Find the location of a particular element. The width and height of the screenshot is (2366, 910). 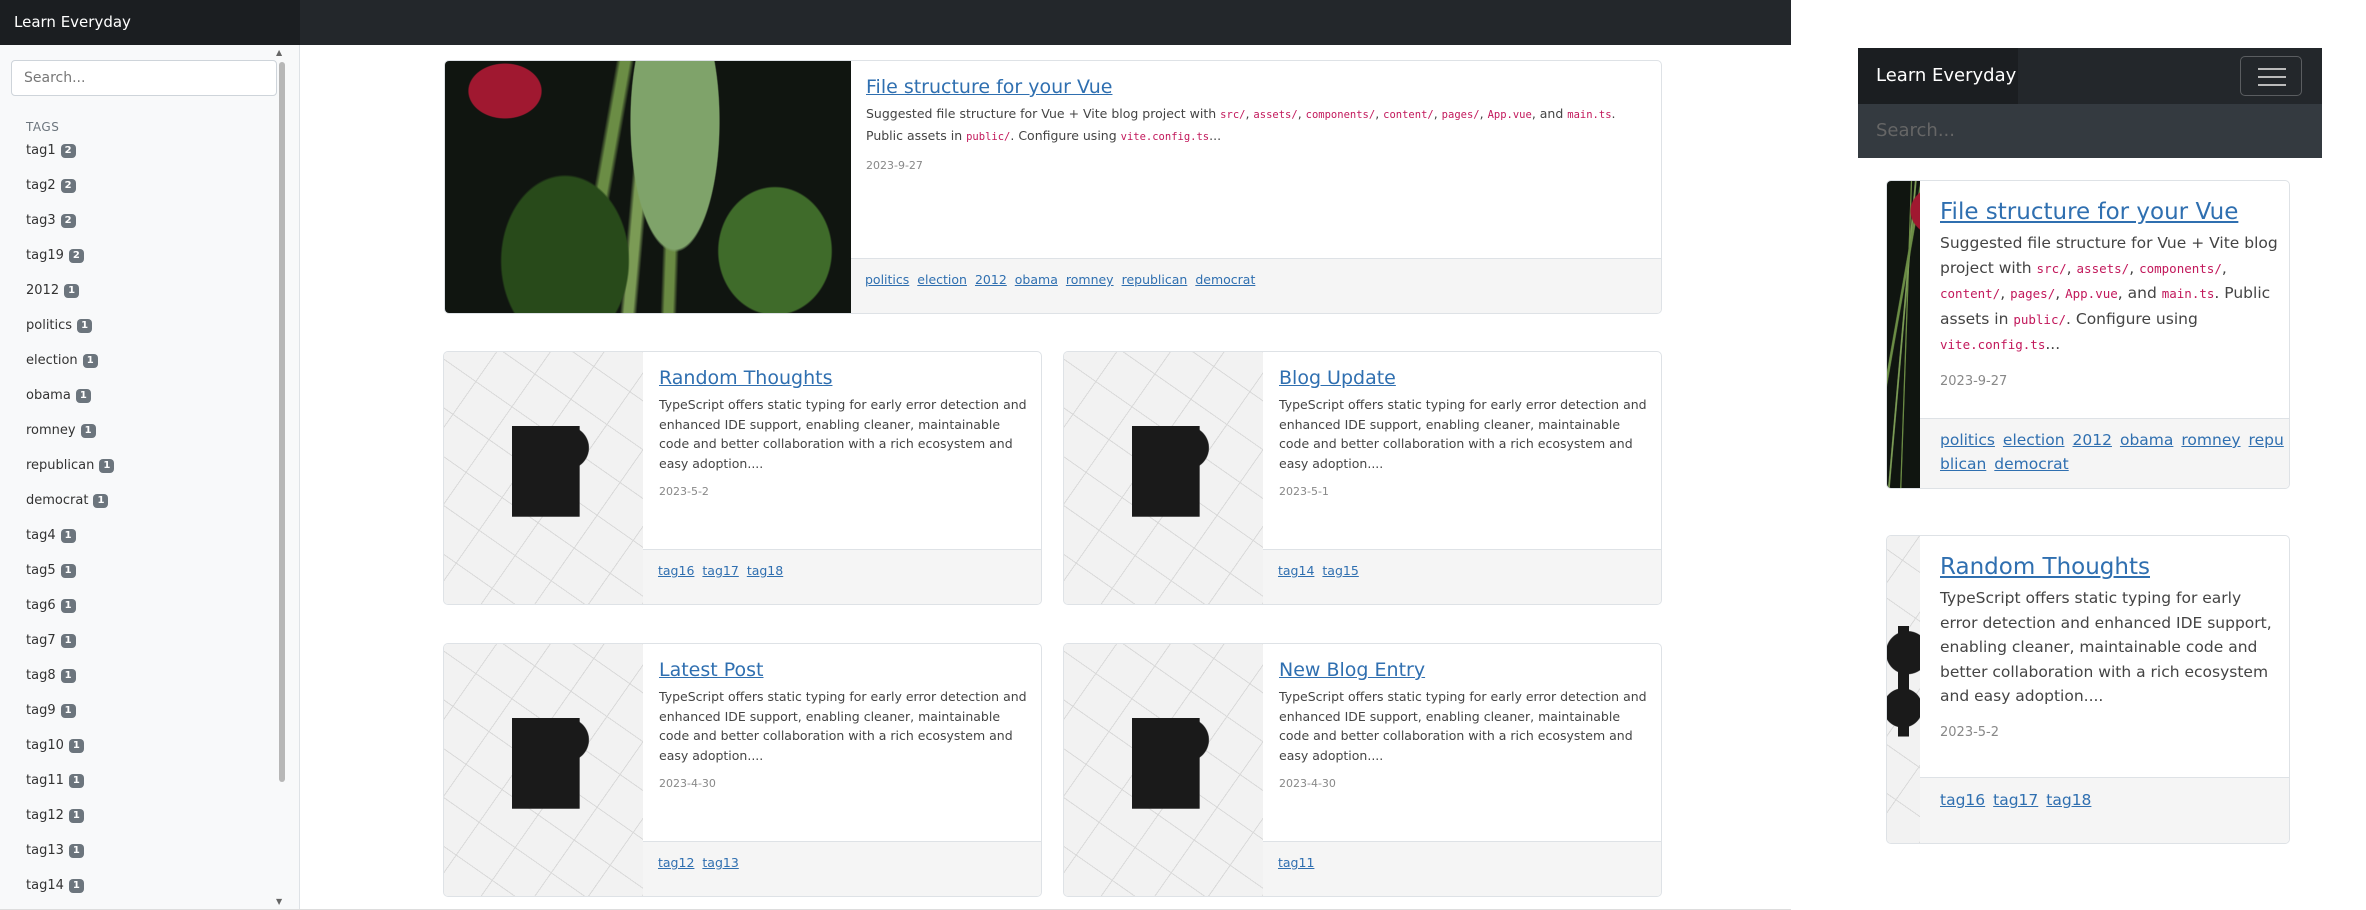

sidebar-tag: obama 1 is located at coordinates (70, 405).